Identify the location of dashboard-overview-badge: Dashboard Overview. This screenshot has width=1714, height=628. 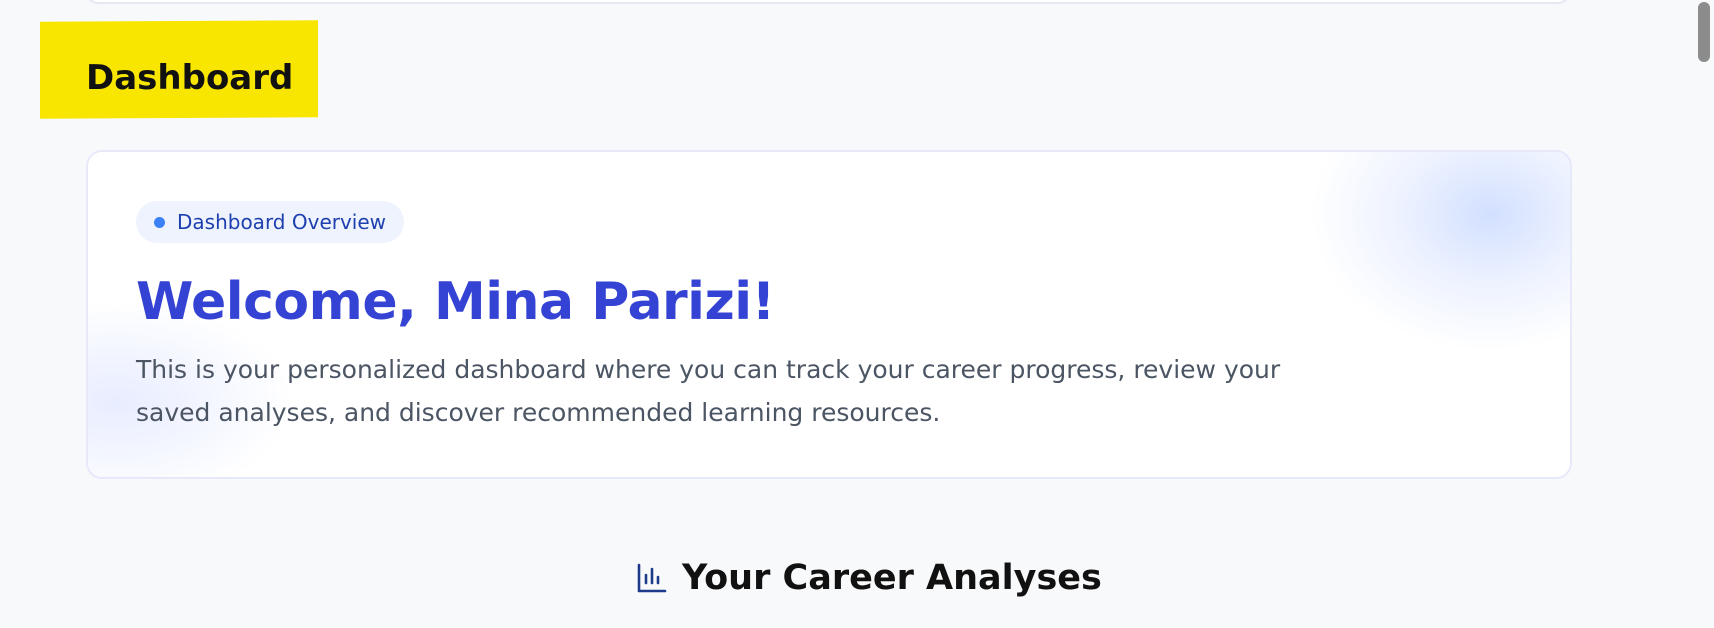
(270, 222).